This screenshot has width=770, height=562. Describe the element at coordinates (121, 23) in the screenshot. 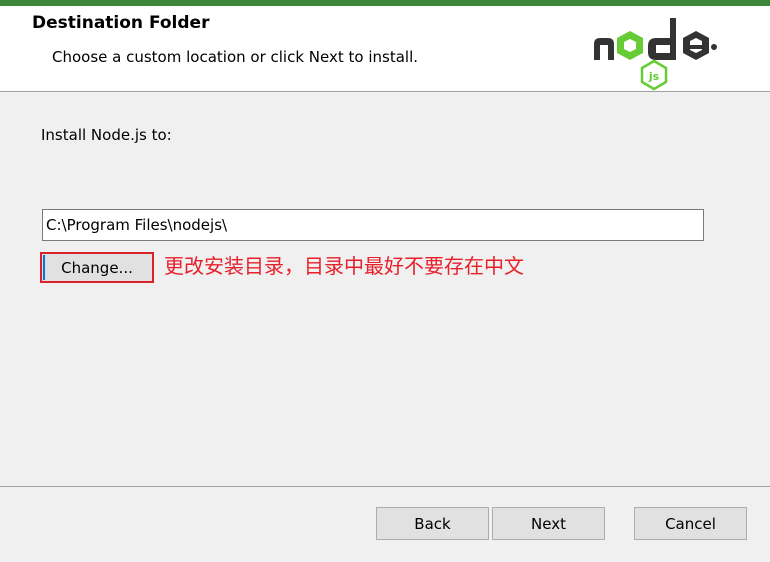

I see `page-title: Destination Folder` at that location.